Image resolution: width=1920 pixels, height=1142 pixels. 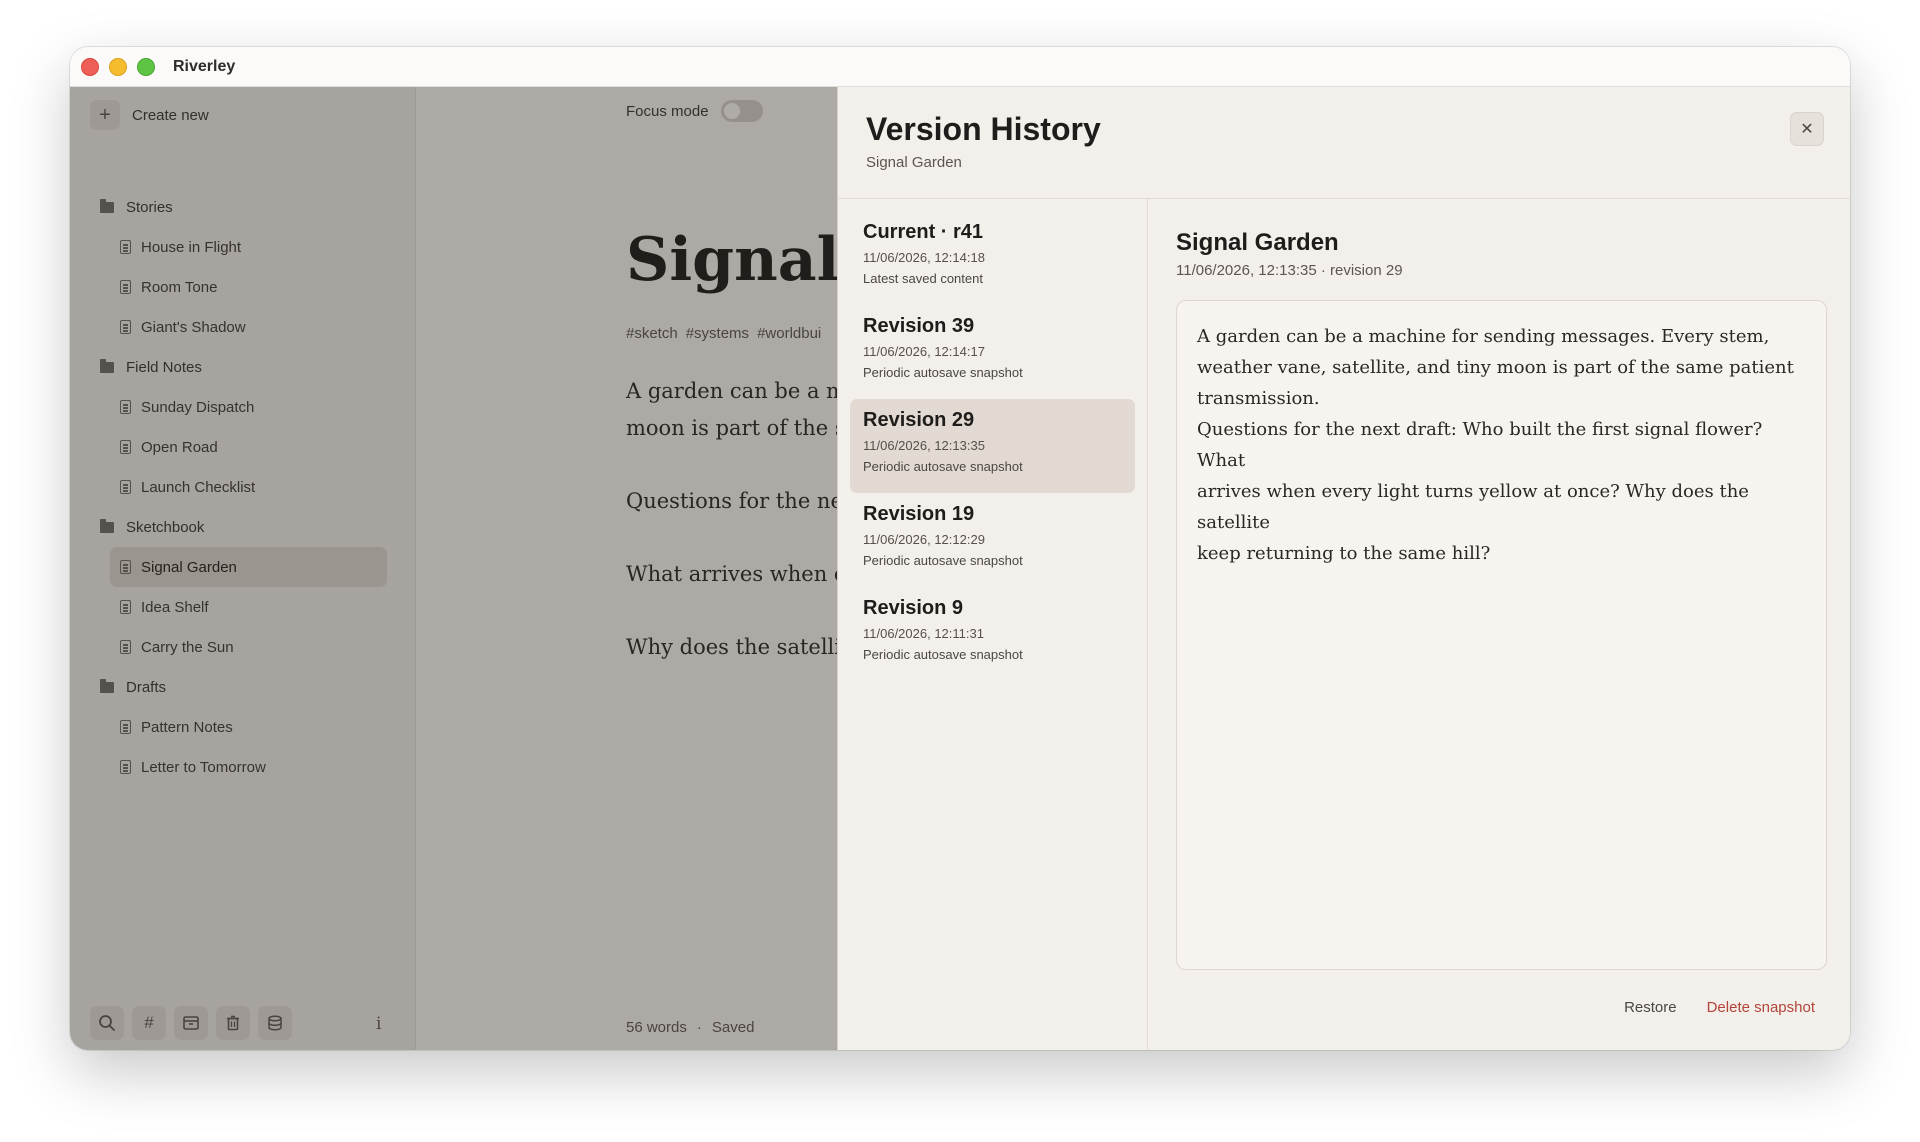 I want to click on folder-field-notes: Field Notes, so click(x=242, y=367).